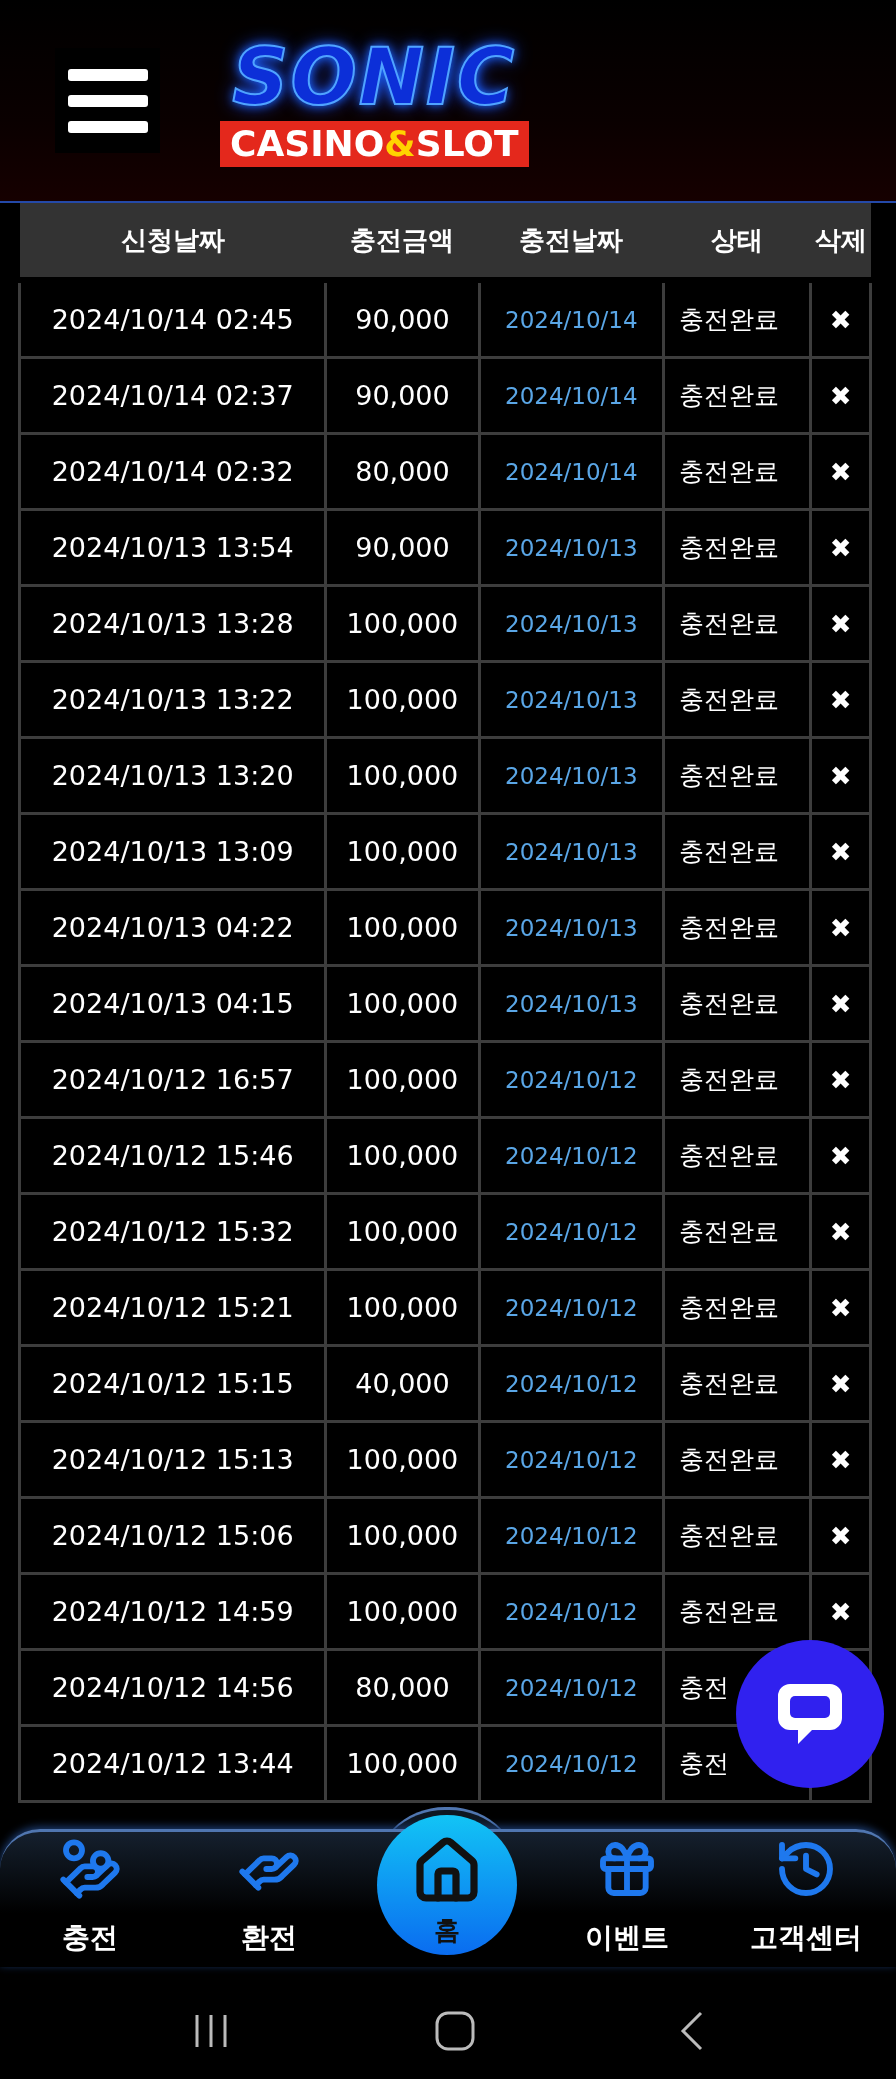 The width and height of the screenshot is (896, 2079). Describe the element at coordinates (172, 1611) in the screenshot. I see `table-cell: 2024/10/12 14:59` at that location.